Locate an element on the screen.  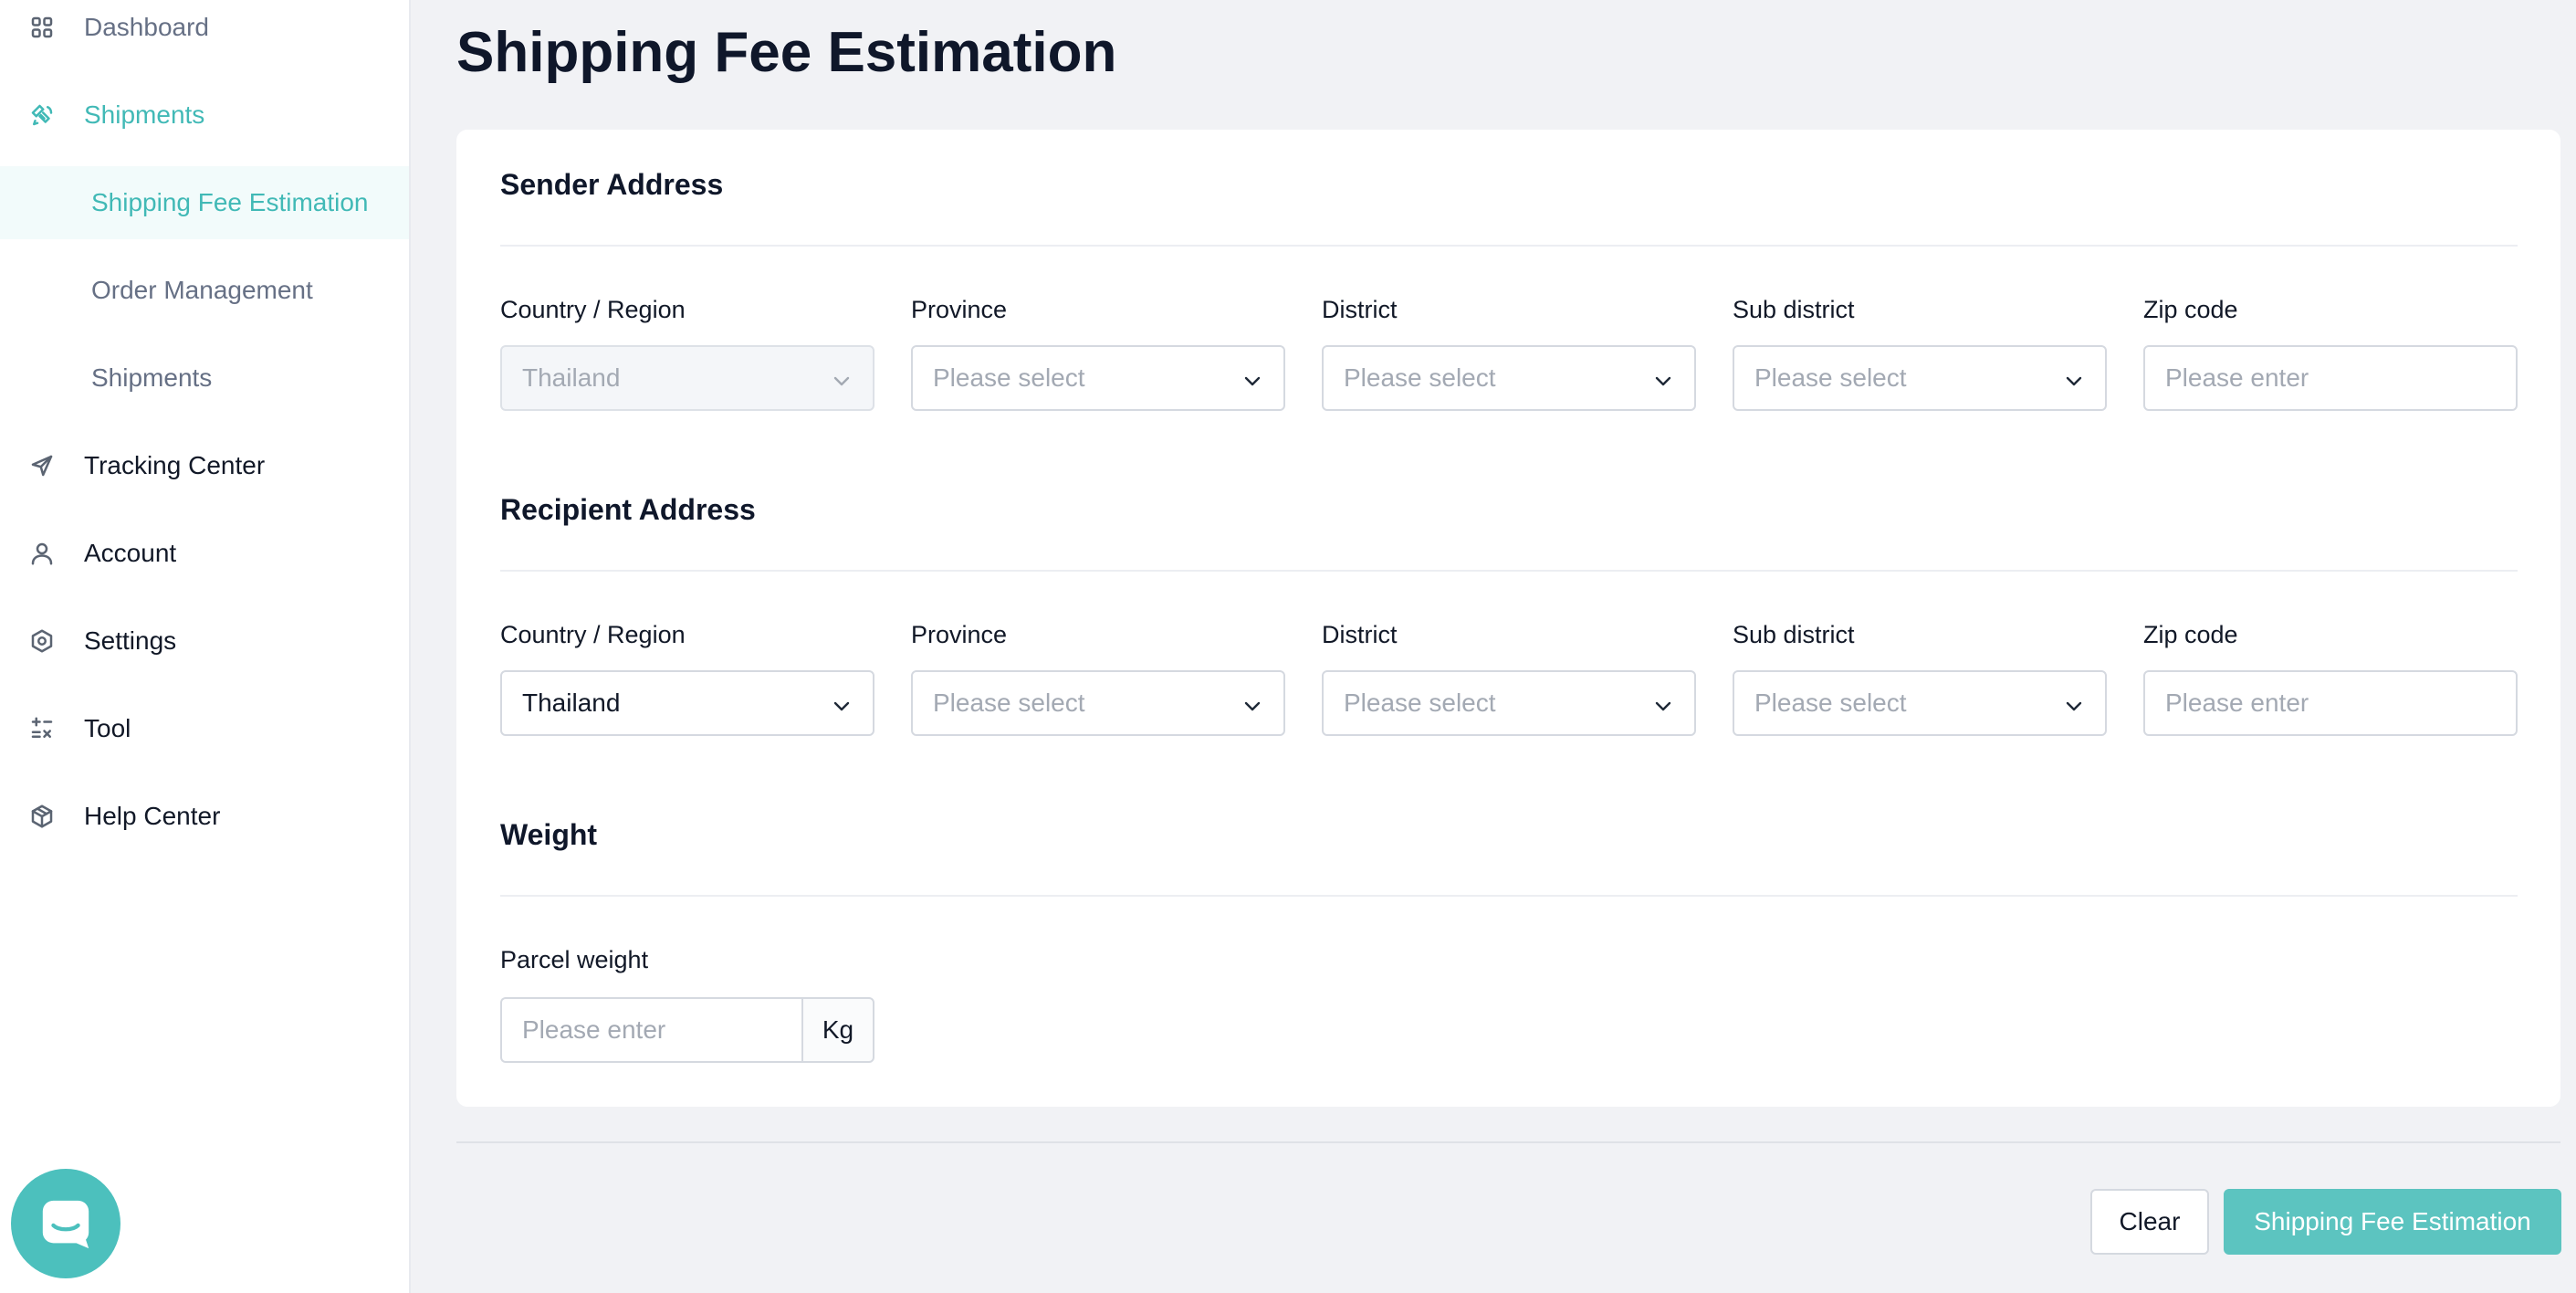
sender-subdistrict-select: Please select is located at coordinates (1920, 378).